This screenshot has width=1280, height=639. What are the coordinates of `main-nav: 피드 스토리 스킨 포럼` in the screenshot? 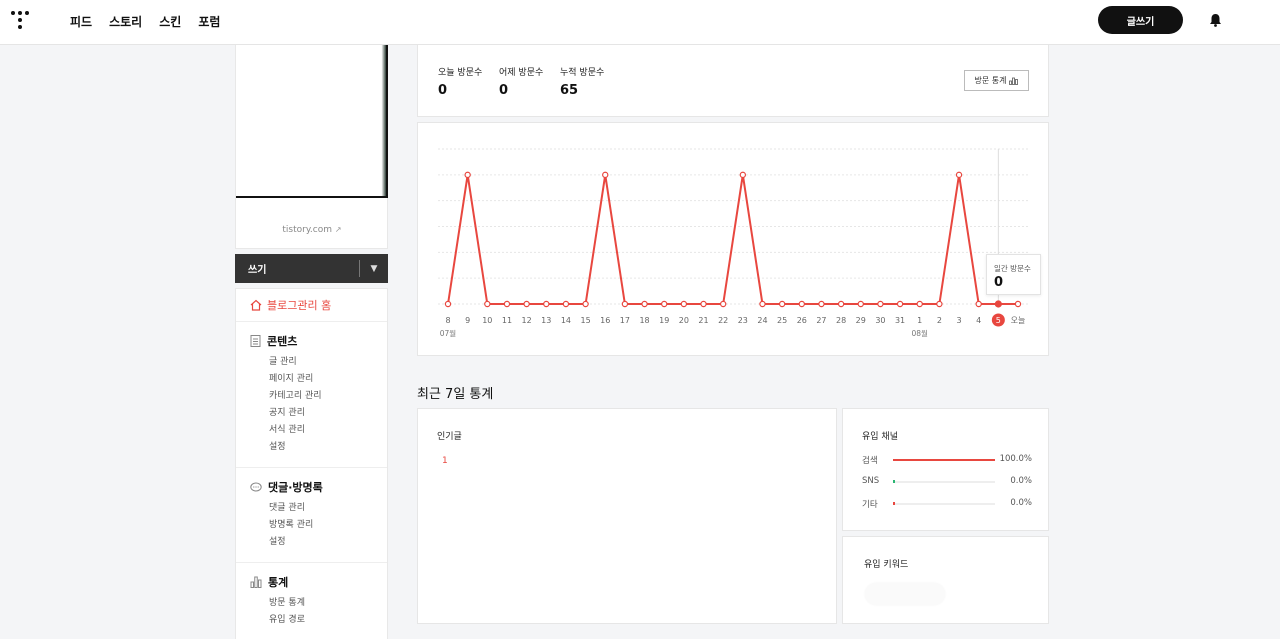 It's located at (145, 21).